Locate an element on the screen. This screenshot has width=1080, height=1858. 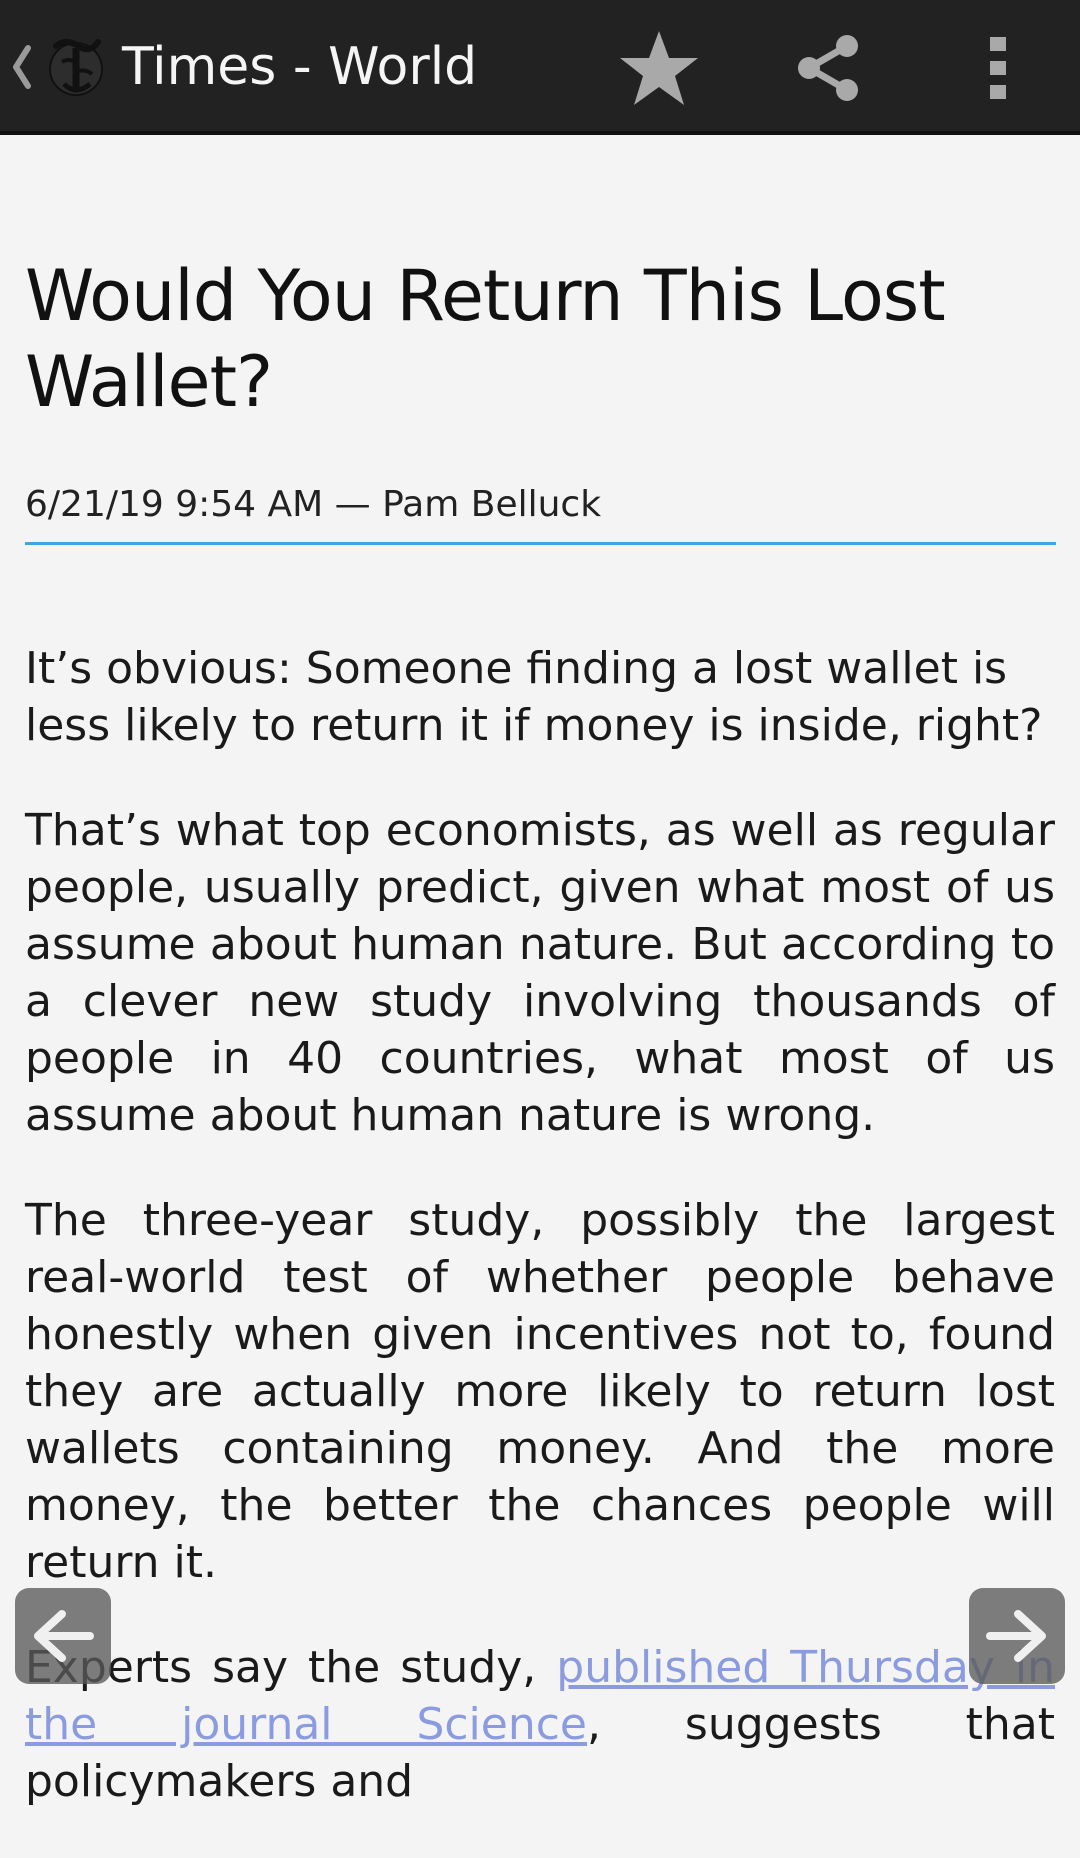
next-article-button is located at coordinates (1017, 1636).